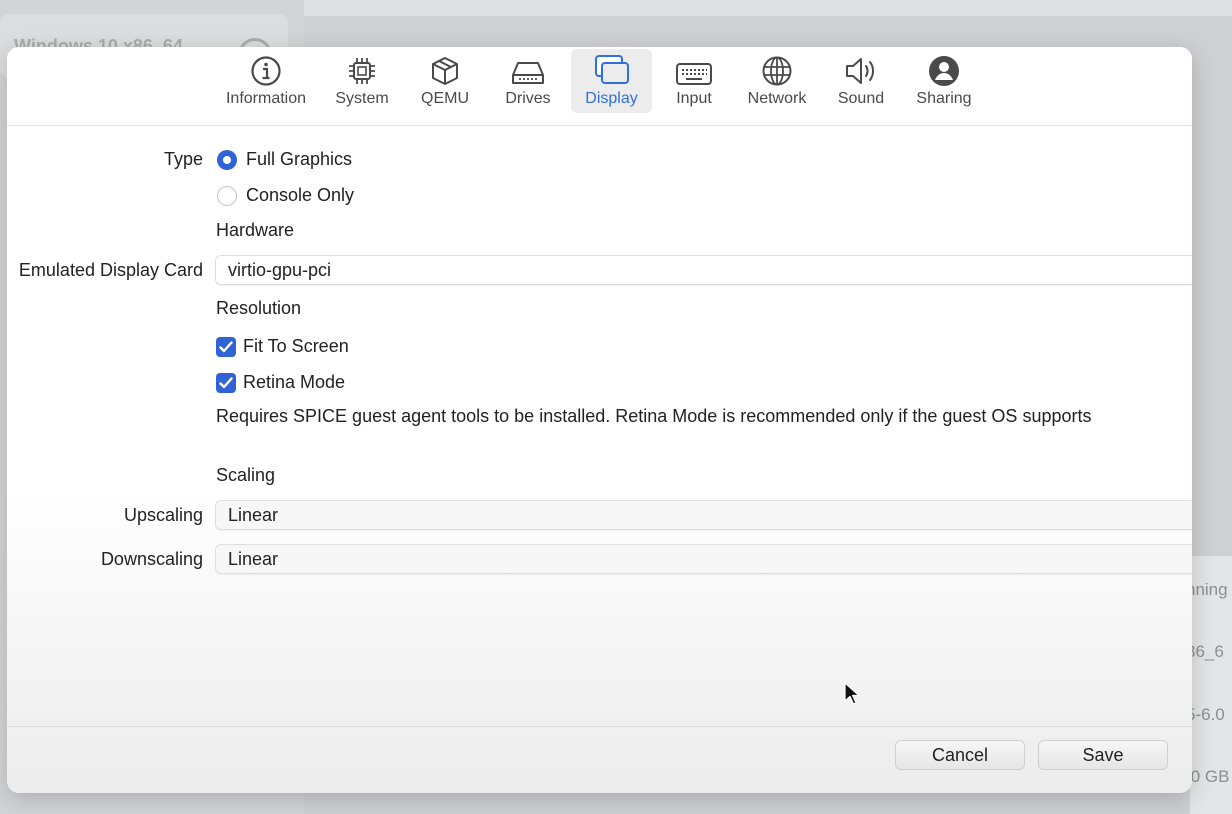 The width and height of the screenshot is (1232, 814). What do you see at coordinates (944, 98) in the screenshot?
I see `tab-sharing-label: Sharing` at bounding box center [944, 98].